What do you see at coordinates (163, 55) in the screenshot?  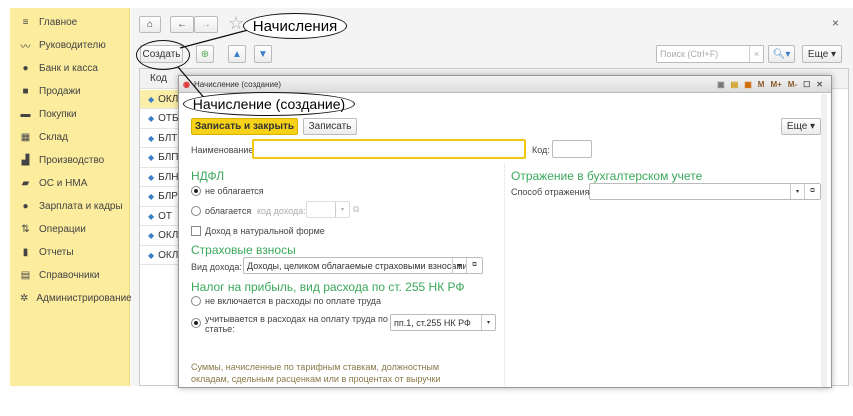 I see `callout-create` at bounding box center [163, 55].